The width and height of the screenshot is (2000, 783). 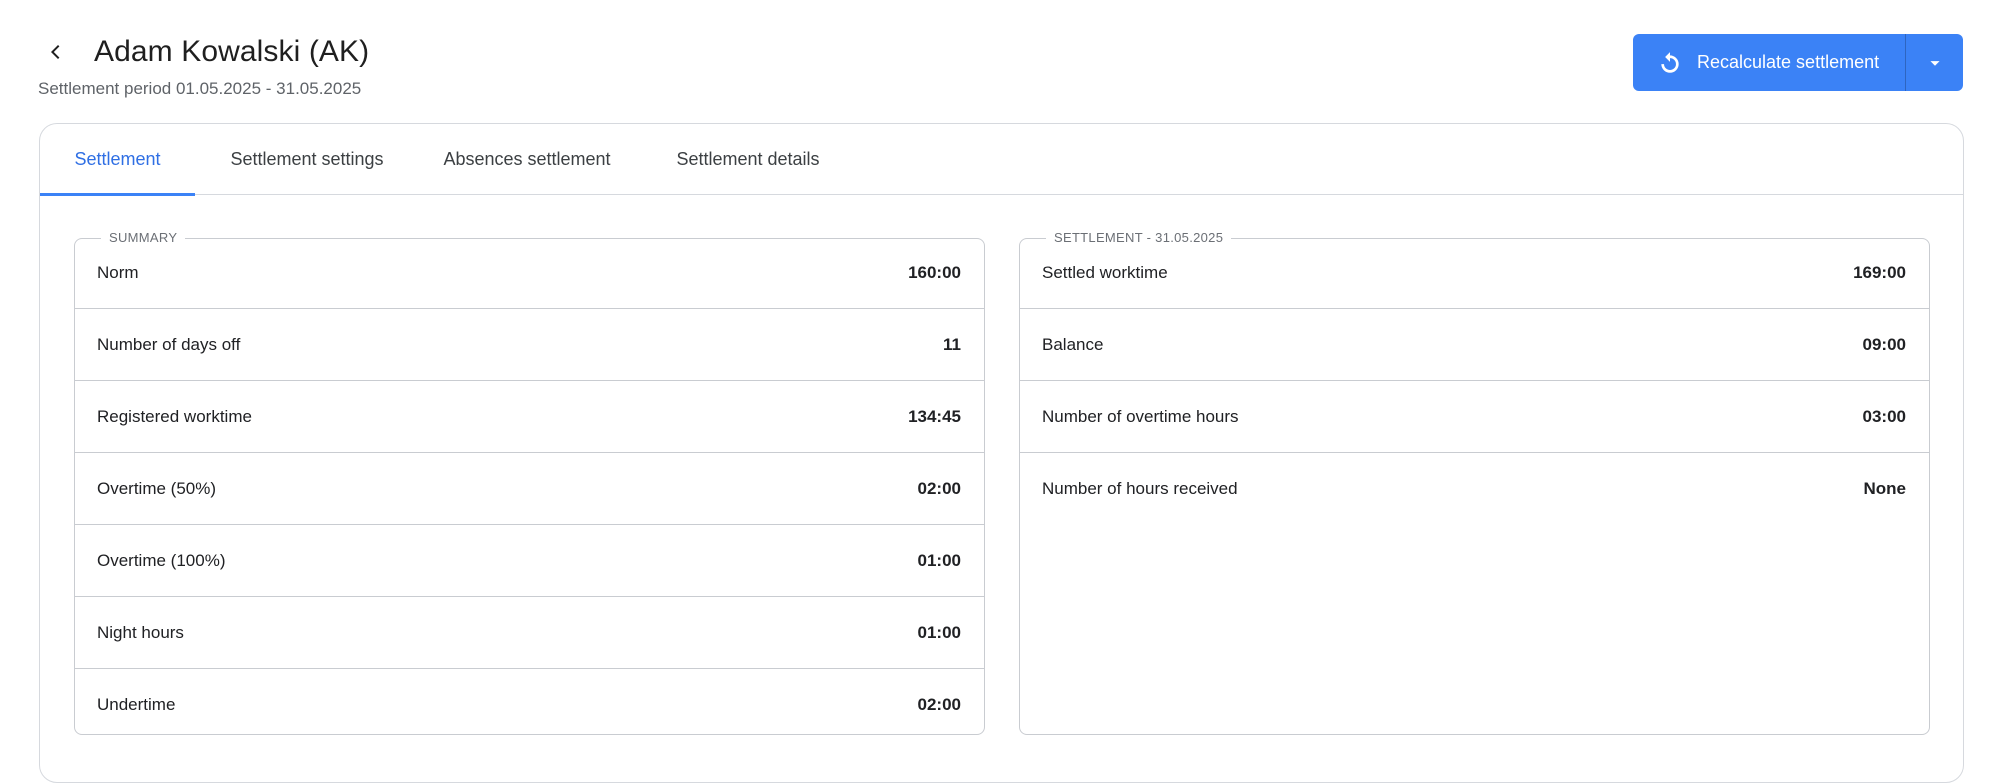 What do you see at coordinates (174, 416) in the screenshot?
I see `row-label: Registered worktime` at bounding box center [174, 416].